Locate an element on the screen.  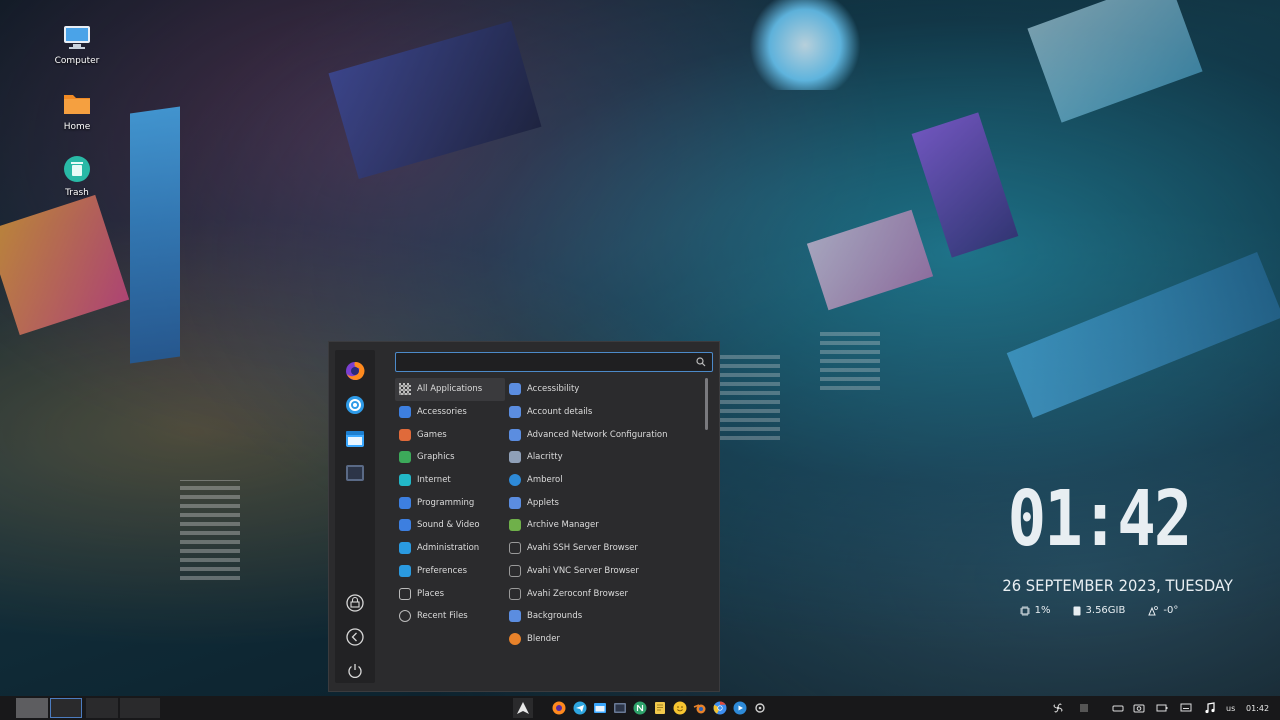
scrollbar-thumb is located at coordinates (706, 404).